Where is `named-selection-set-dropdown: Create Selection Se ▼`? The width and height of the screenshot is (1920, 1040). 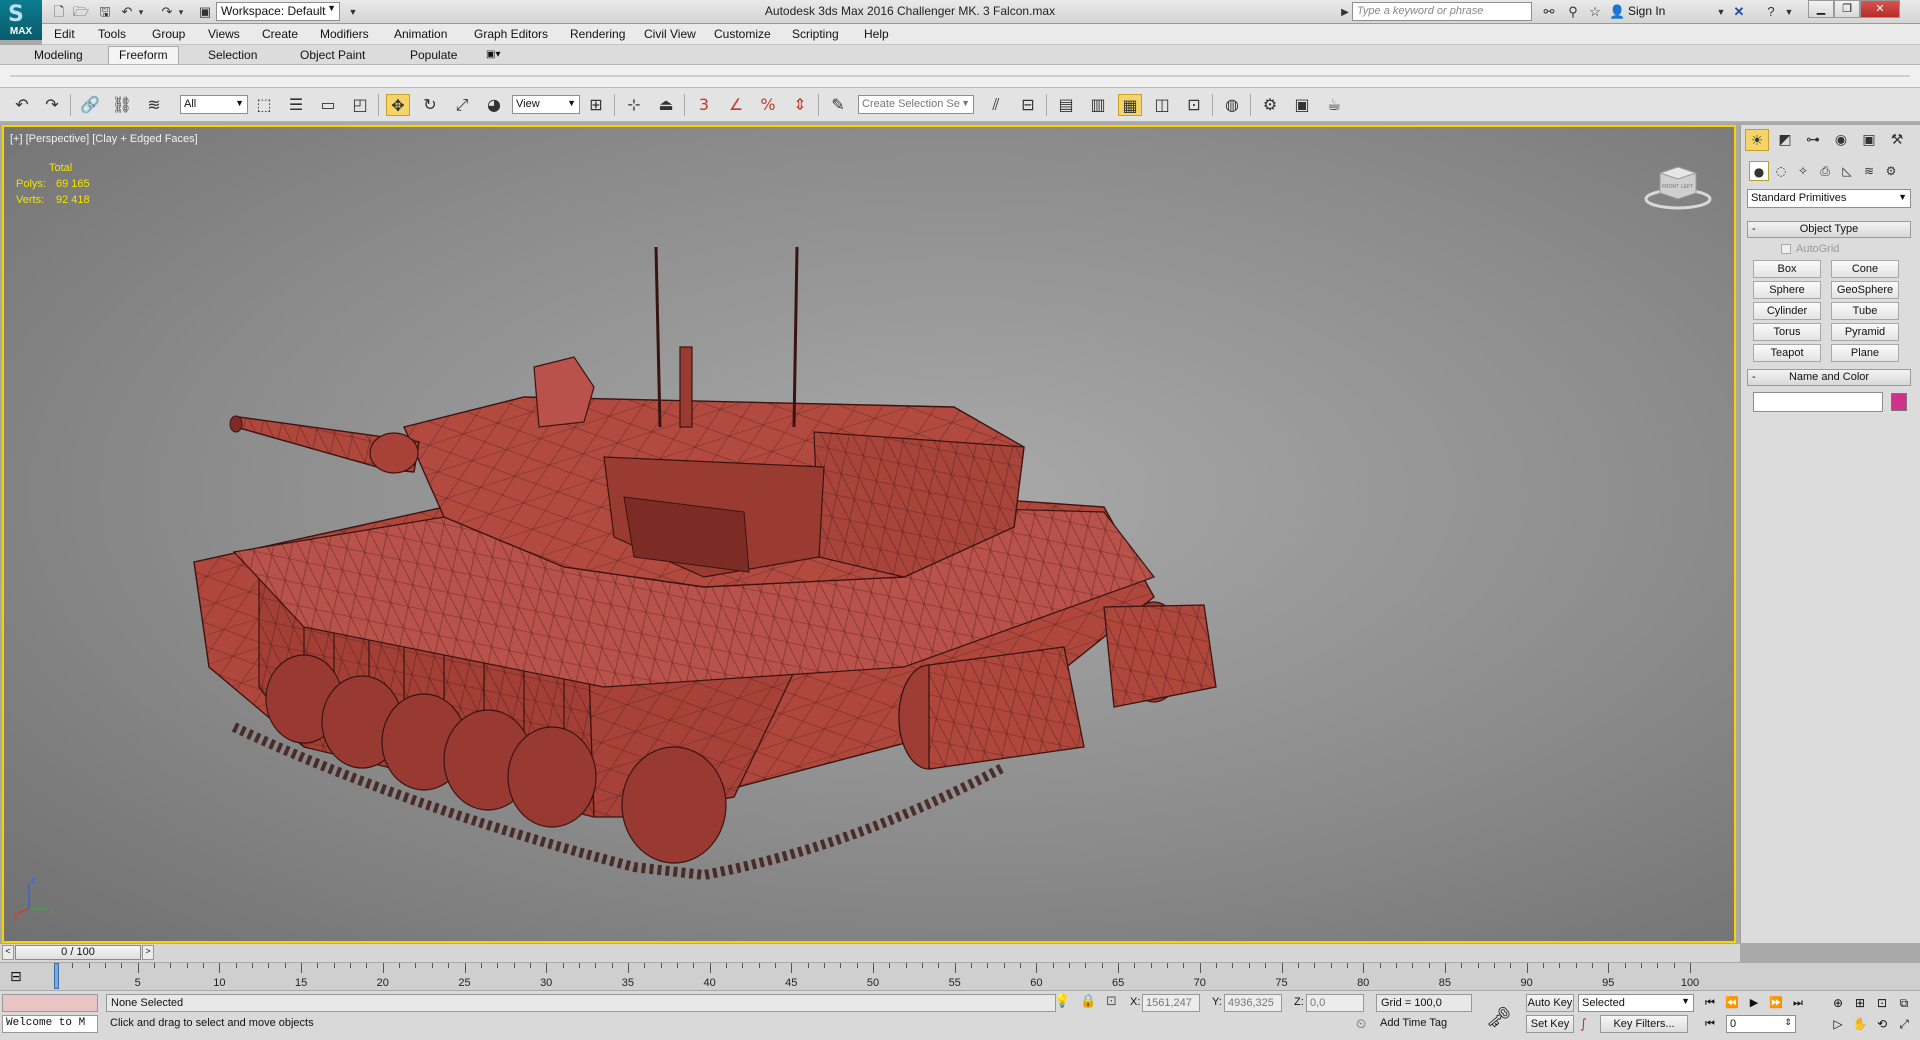 named-selection-set-dropdown: Create Selection Se ▼ is located at coordinates (916, 104).